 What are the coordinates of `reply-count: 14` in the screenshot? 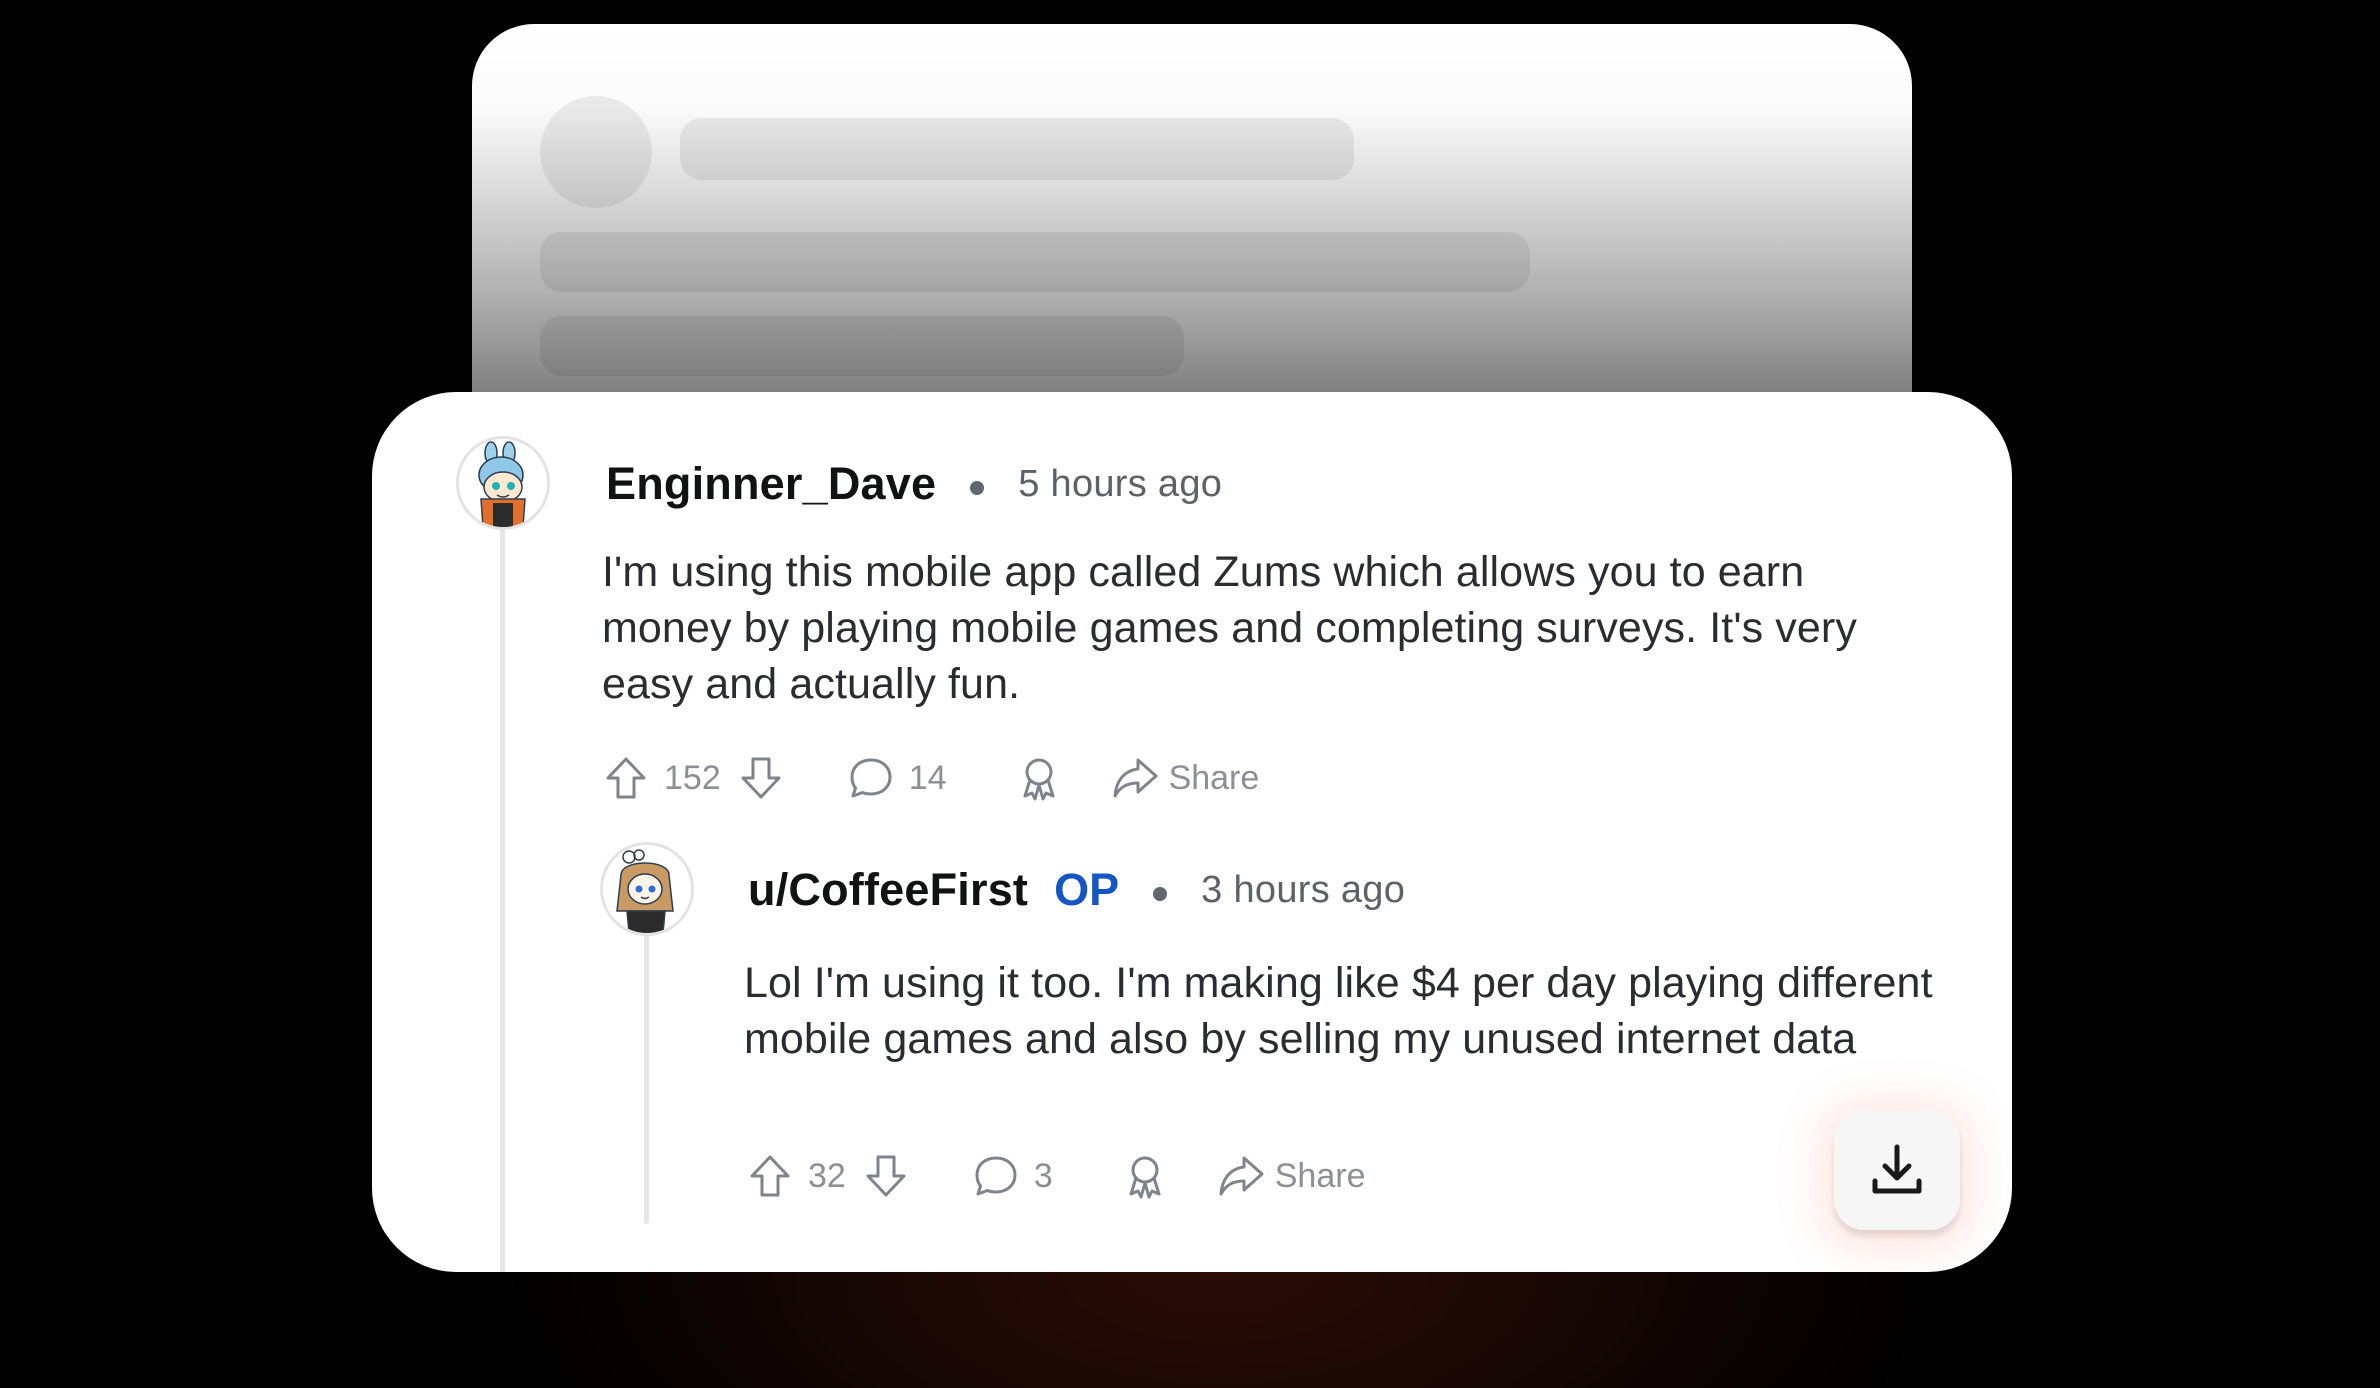 It's located at (927, 777).